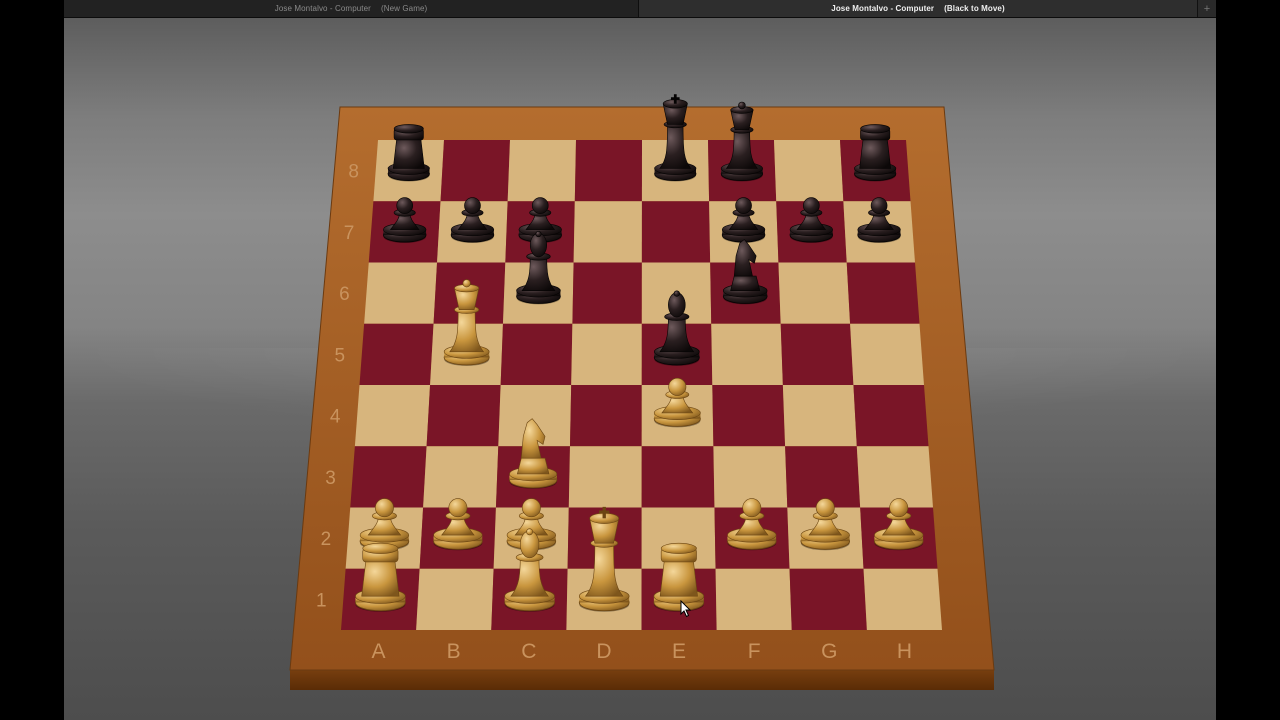 This screenshot has width=1280, height=720. Describe the element at coordinates (321, 600) in the screenshot. I see `rank-label: 1` at that location.